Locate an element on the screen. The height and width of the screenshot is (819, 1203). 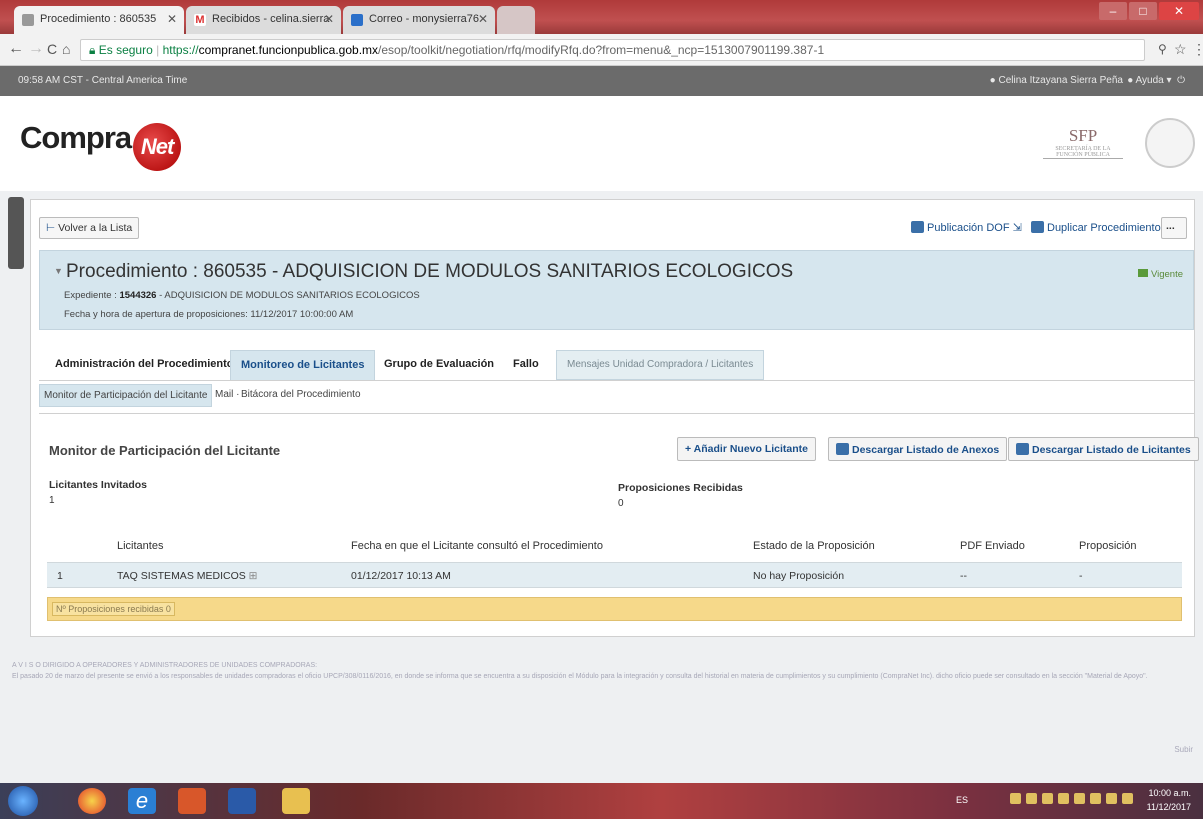
sfp-subtitle: SECRETARÍA DE LA FUNCIÓN PÚBLICA is located at coordinates (1083, 152).